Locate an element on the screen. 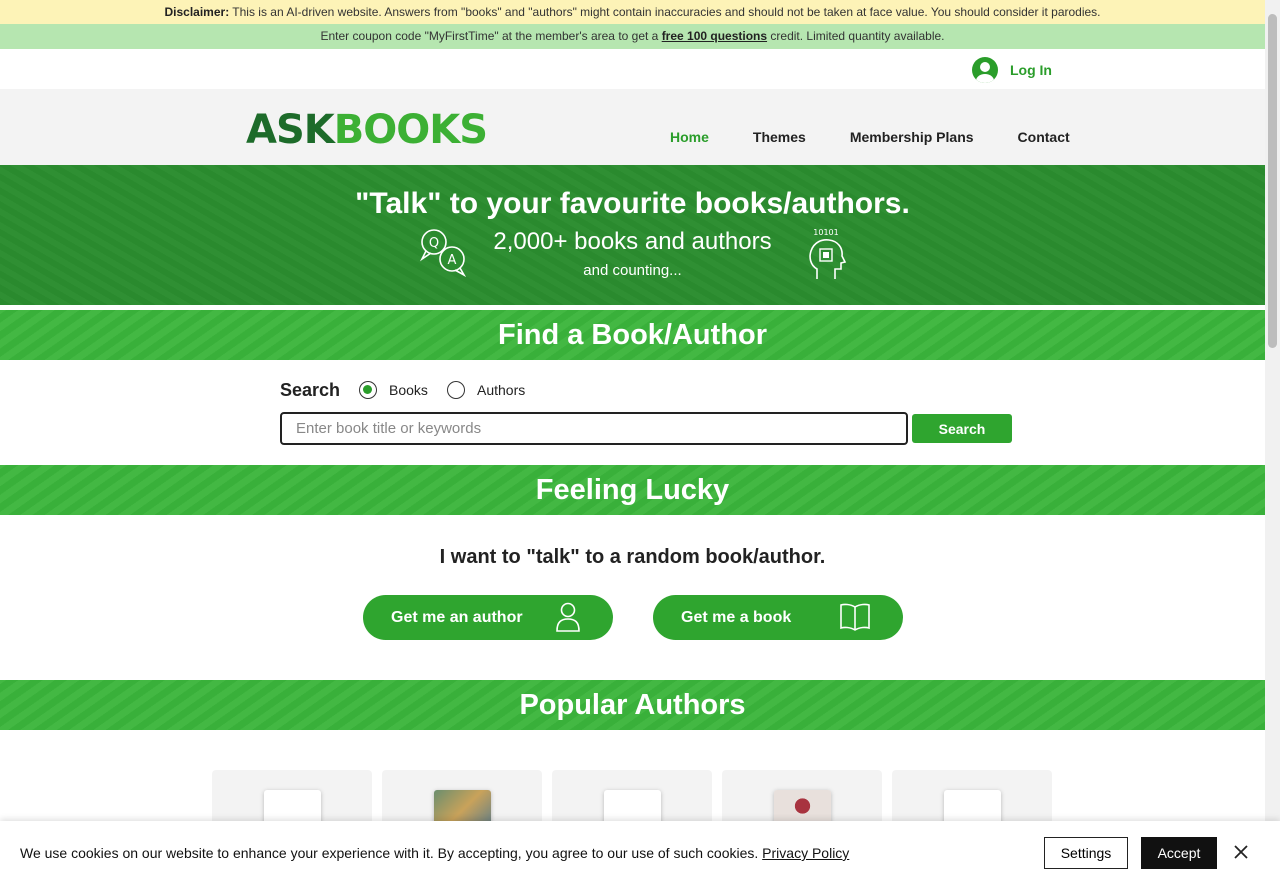 Image resolution: width=1280 pixels, height=885 pixels. find-heading: Find a Book/Author is located at coordinates (632, 335).